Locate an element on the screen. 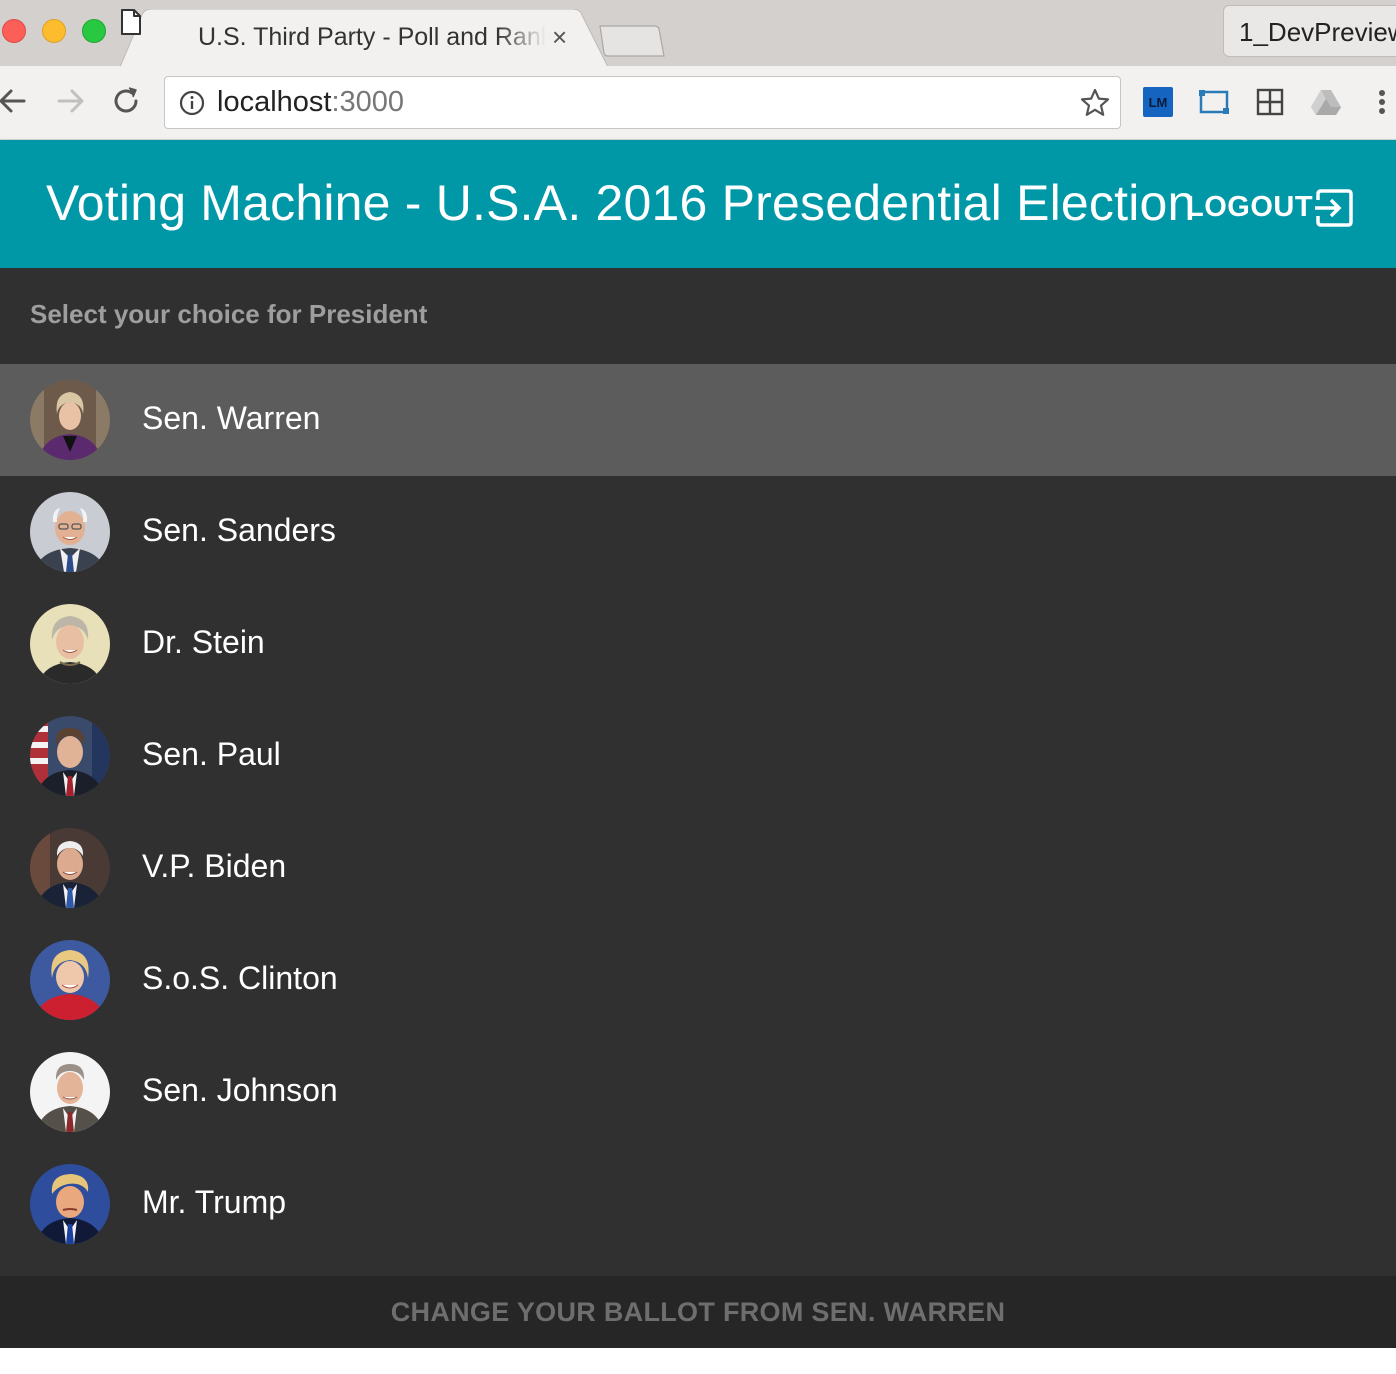  drive-icon is located at coordinates (1326, 102).